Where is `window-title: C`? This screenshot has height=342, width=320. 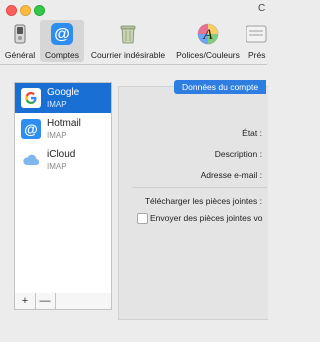 window-title: C is located at coordinates (262, 8).